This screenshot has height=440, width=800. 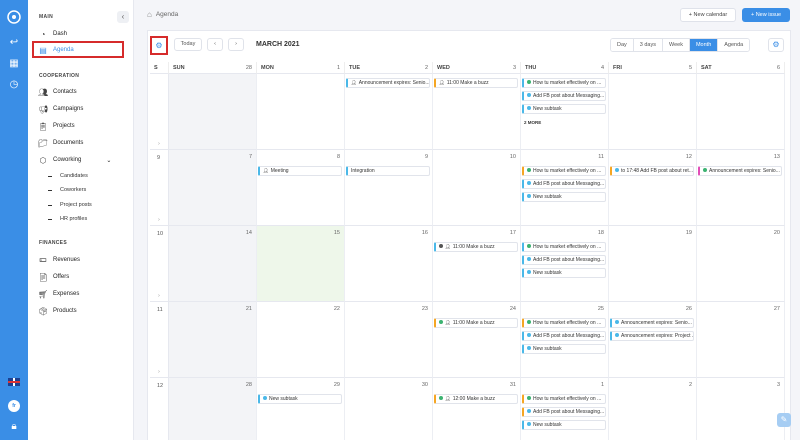 What do you see at coordinates (389, 264) in the screenshot?
I see `day-cell: 16` at bounding box center [389, 264].